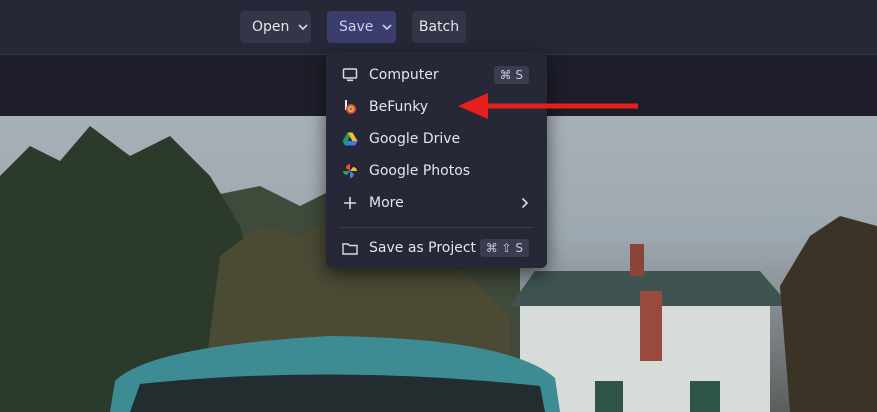 The width and height of the screenshot is (877, 412). I want to click on monitor-icon, so click(350, 75).